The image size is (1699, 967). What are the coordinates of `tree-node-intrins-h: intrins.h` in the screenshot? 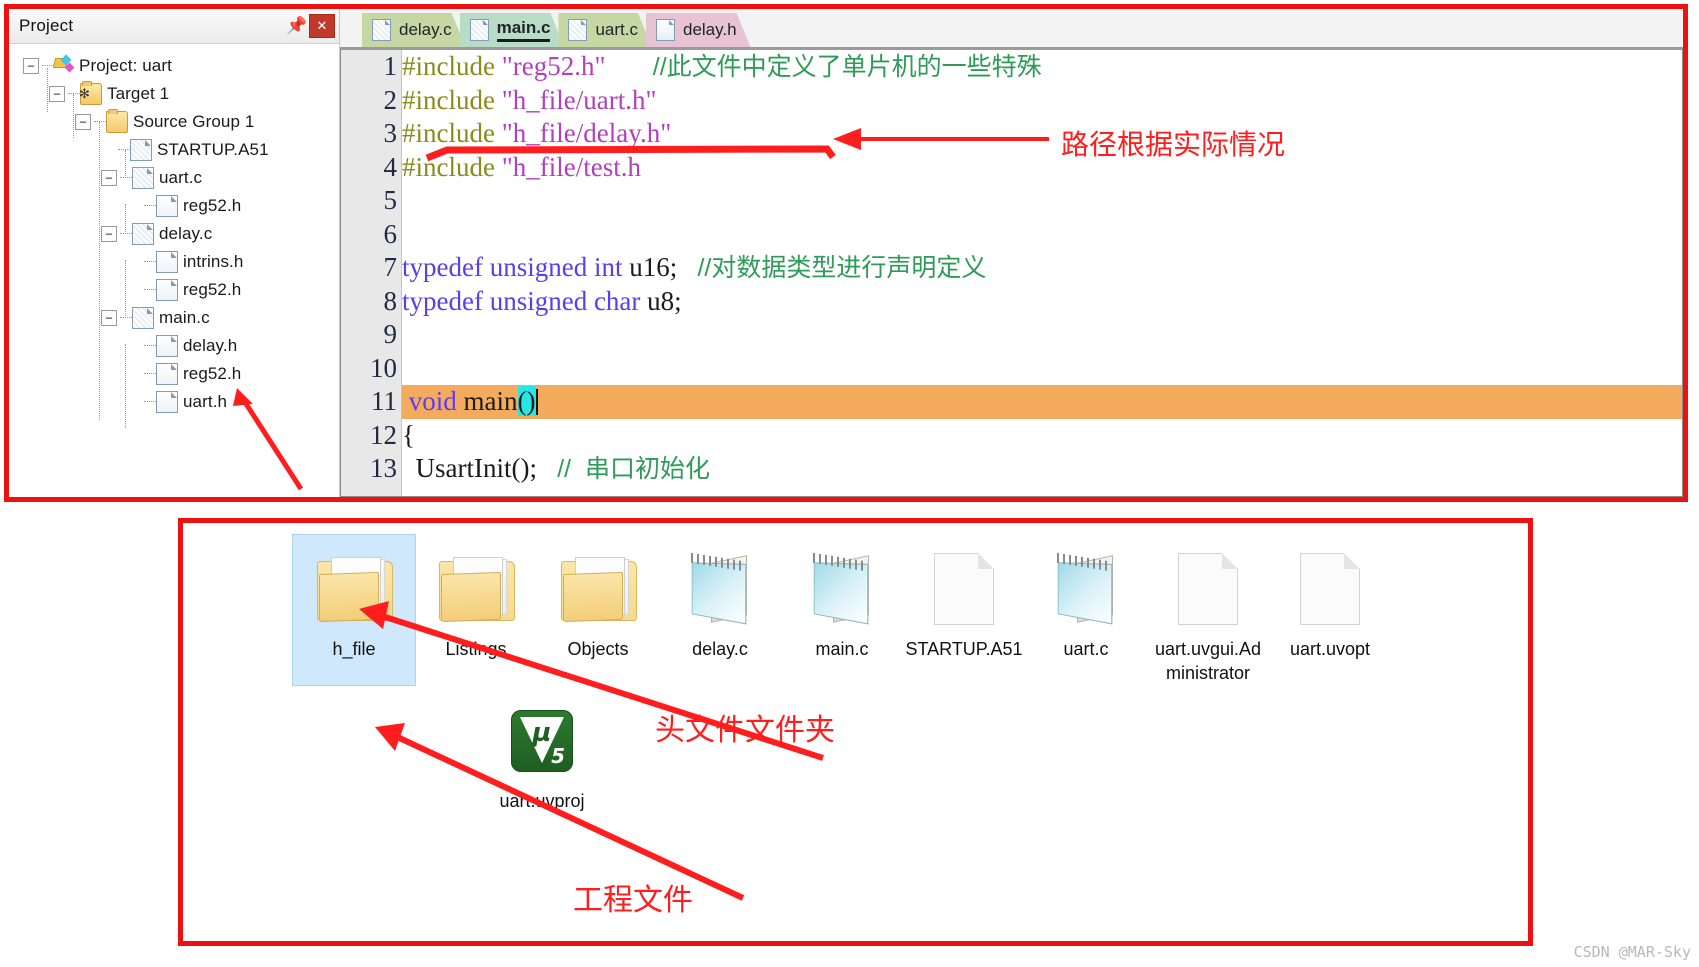 It's located at (174, 262).